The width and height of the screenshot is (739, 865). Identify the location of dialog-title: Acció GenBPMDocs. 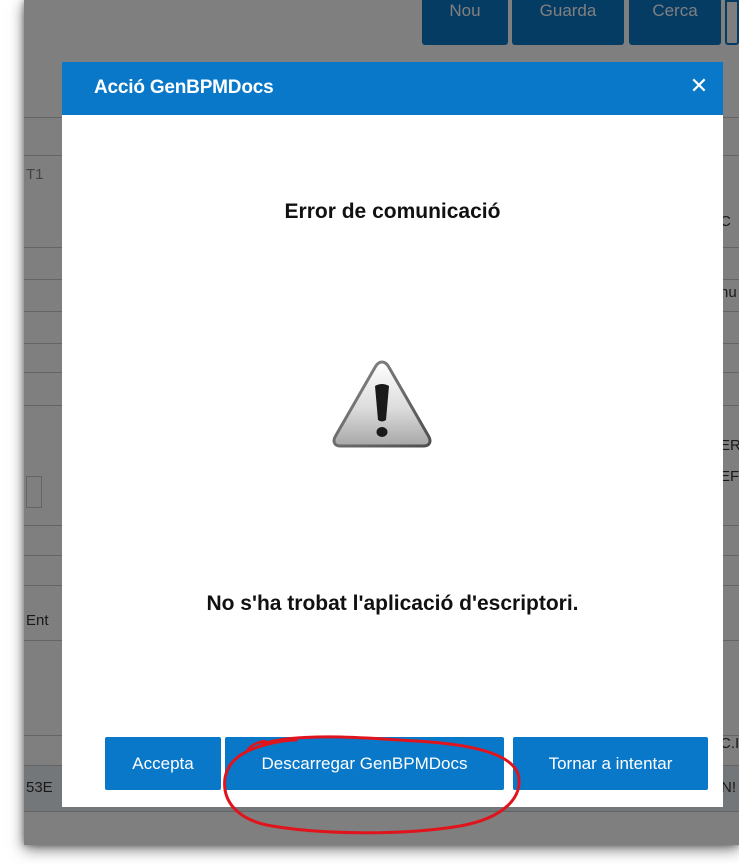
(184, 87).